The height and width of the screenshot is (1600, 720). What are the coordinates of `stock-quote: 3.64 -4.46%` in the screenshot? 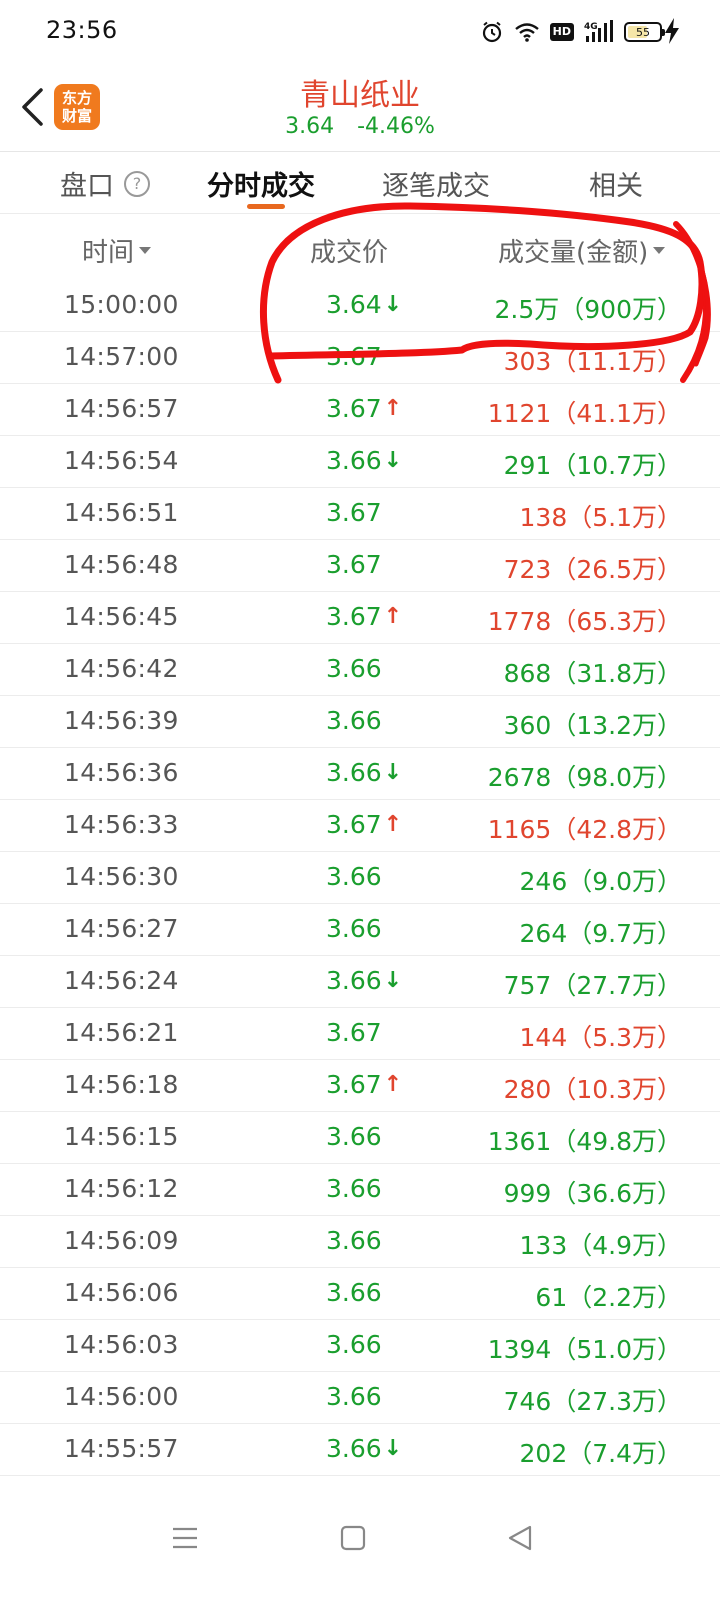 It's located at (360, 126).